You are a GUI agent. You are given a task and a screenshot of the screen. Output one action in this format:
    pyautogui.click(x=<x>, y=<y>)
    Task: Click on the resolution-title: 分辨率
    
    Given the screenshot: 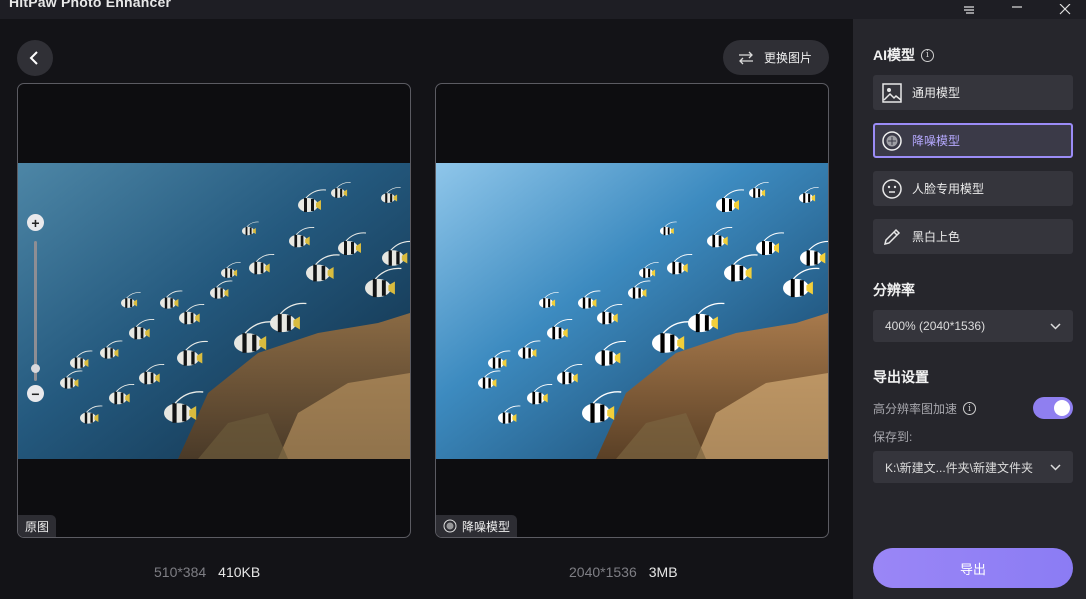 What is the action you would take?
    pyautogui.click(x=894, y=290)
    